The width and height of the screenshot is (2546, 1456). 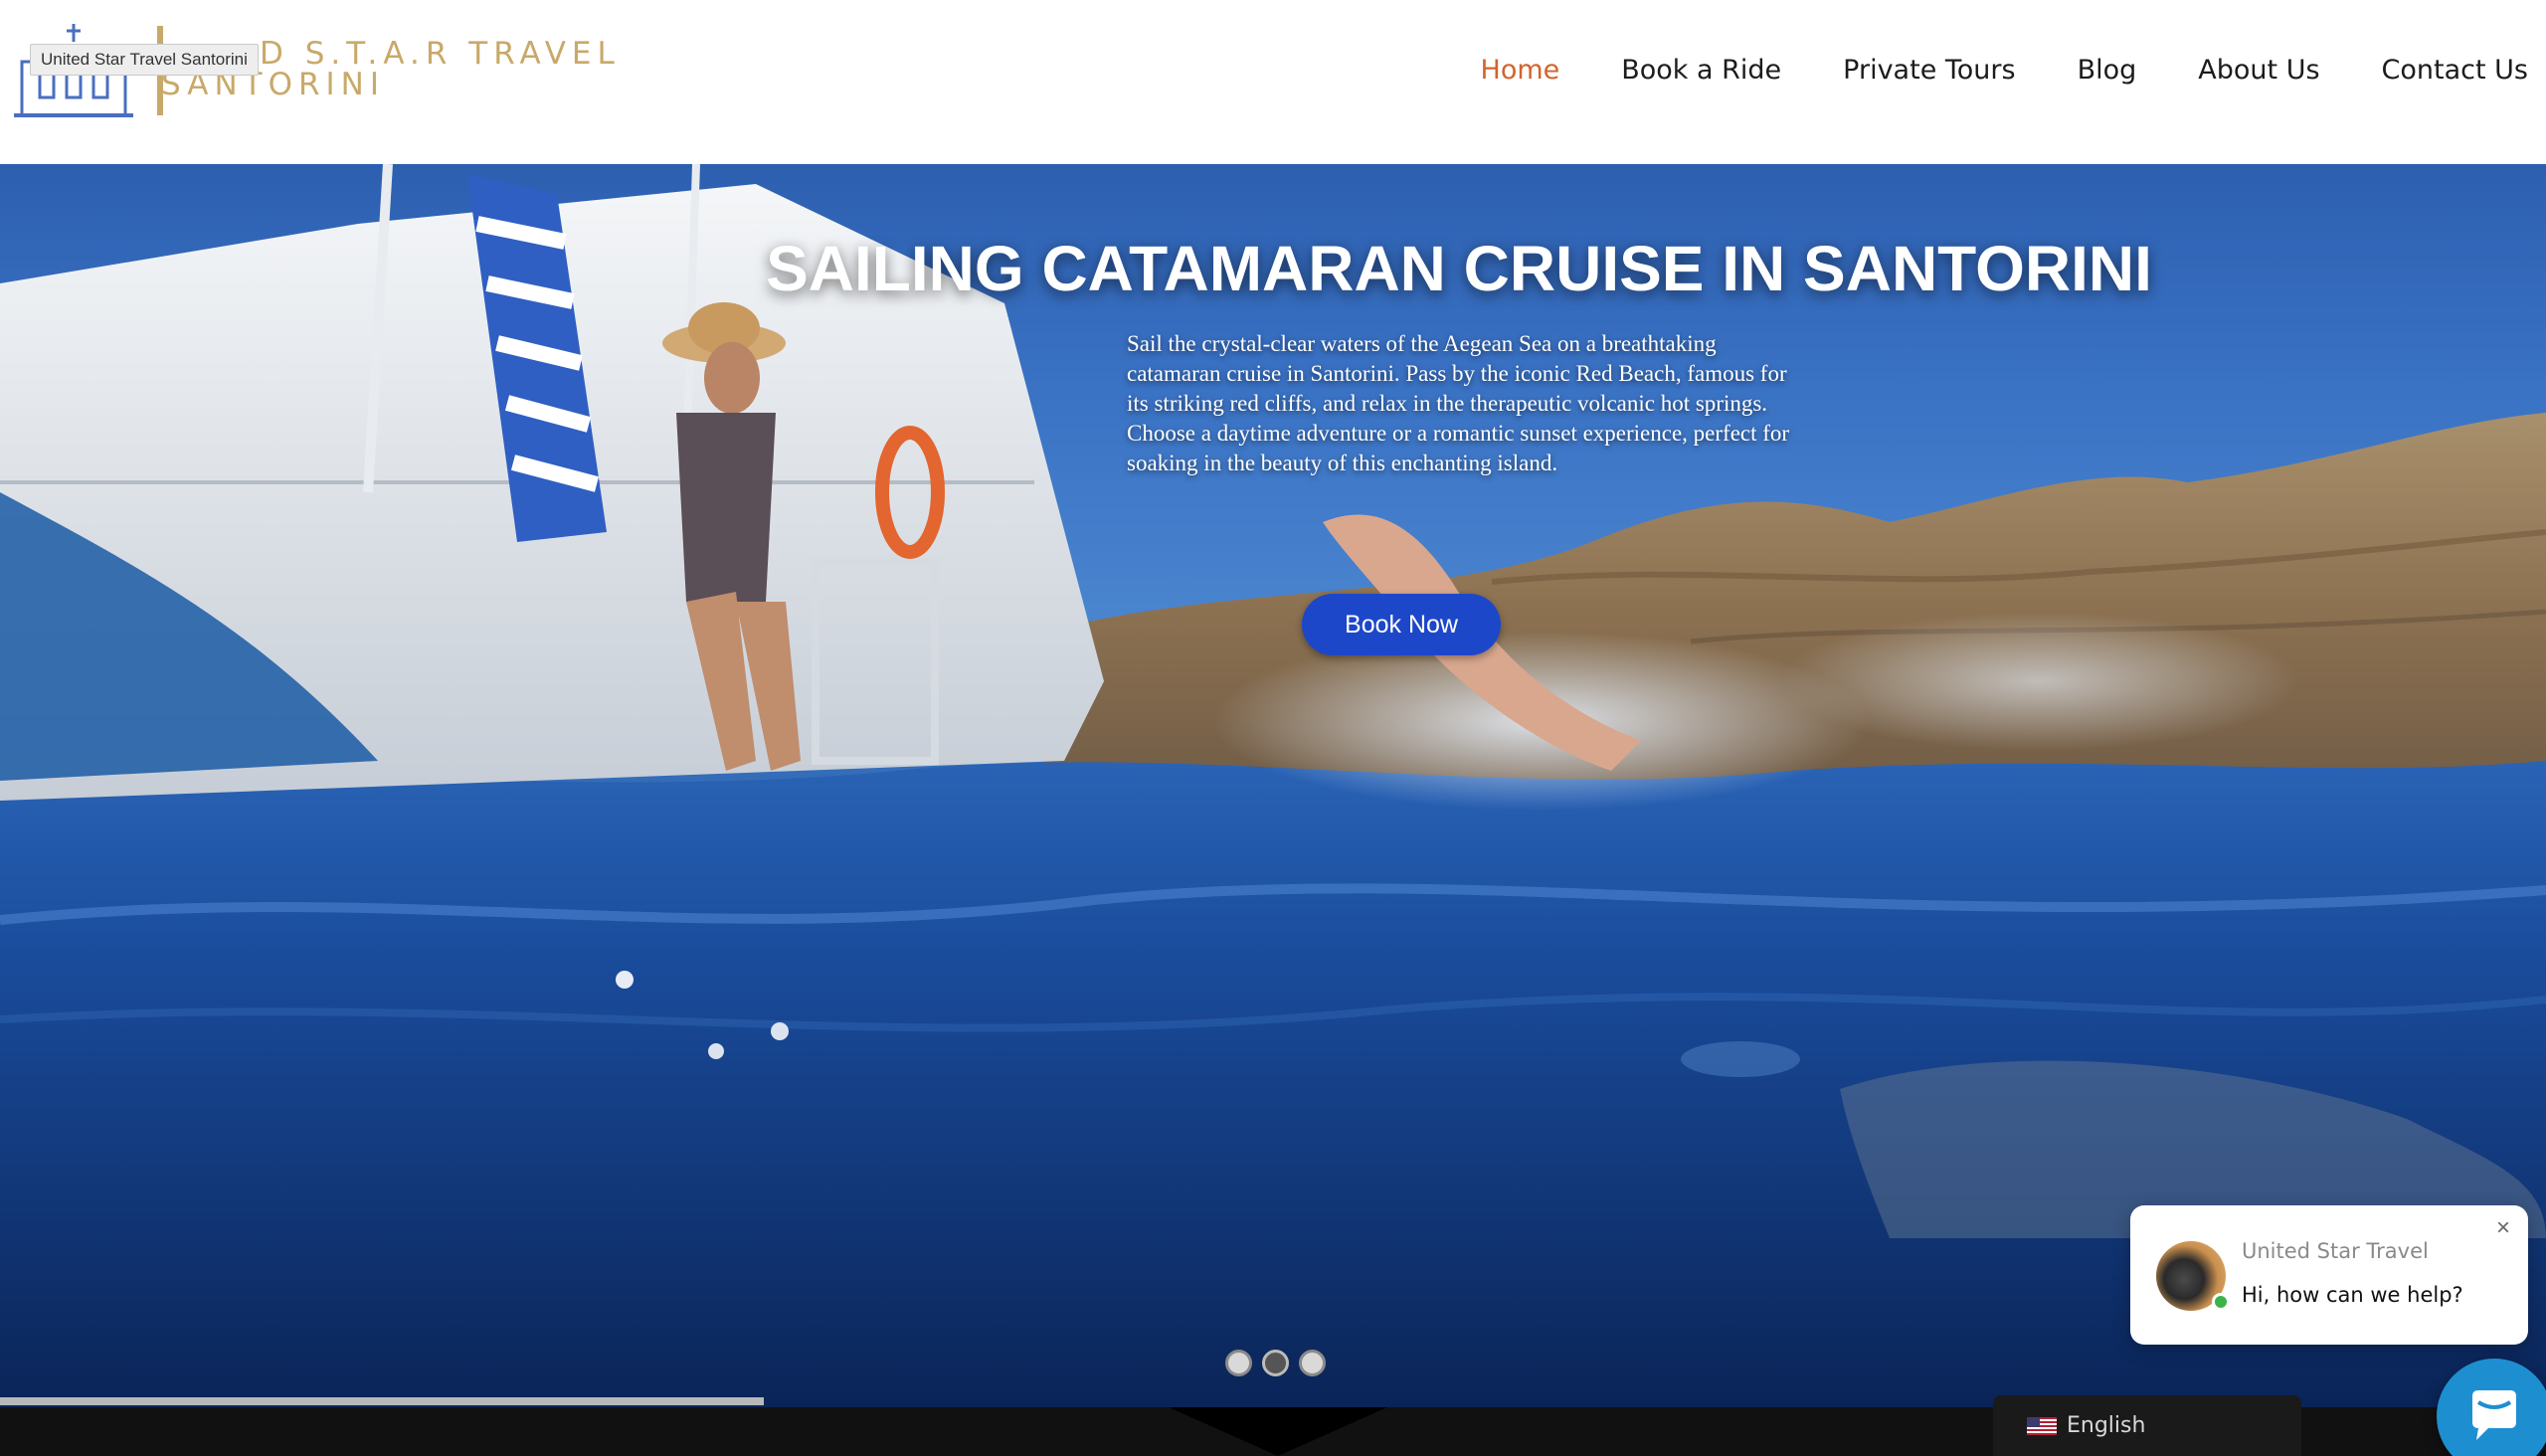 I want to click on online-status-icon, so click(x=2221, y=1302).